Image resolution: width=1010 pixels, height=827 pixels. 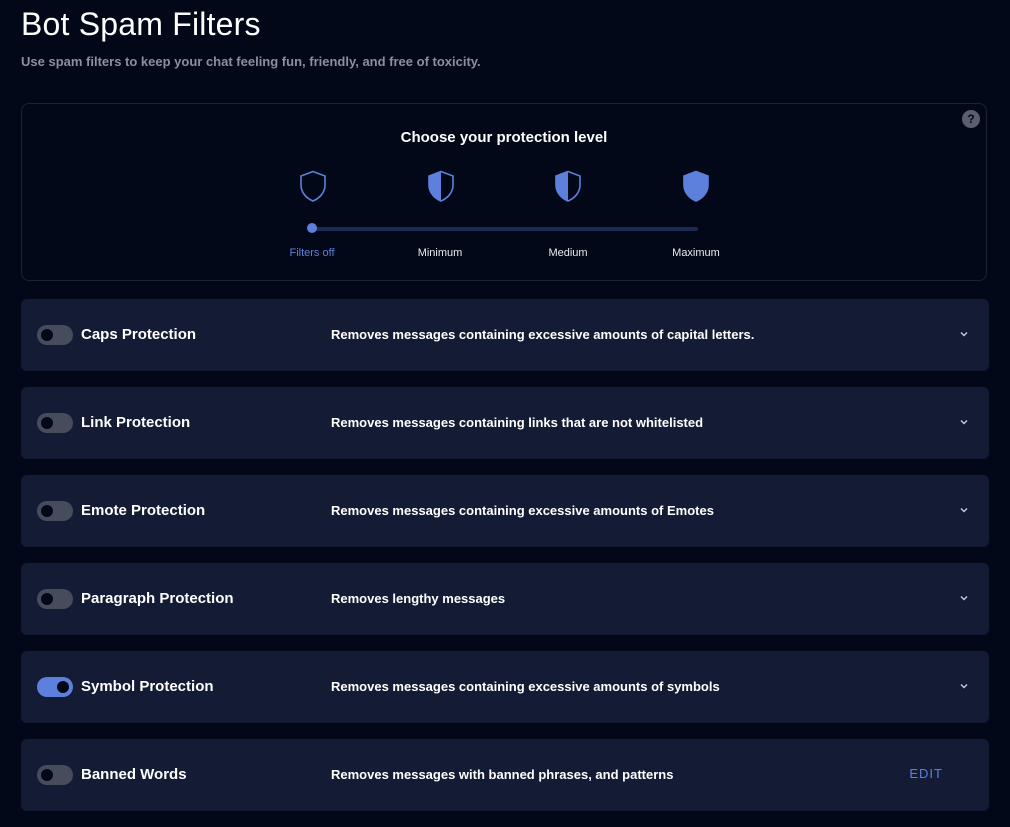 What do you see at coordinates (136, 422) in the screenshot?
I see `filter-name: Link Protection` at bounding box center [136, 422].